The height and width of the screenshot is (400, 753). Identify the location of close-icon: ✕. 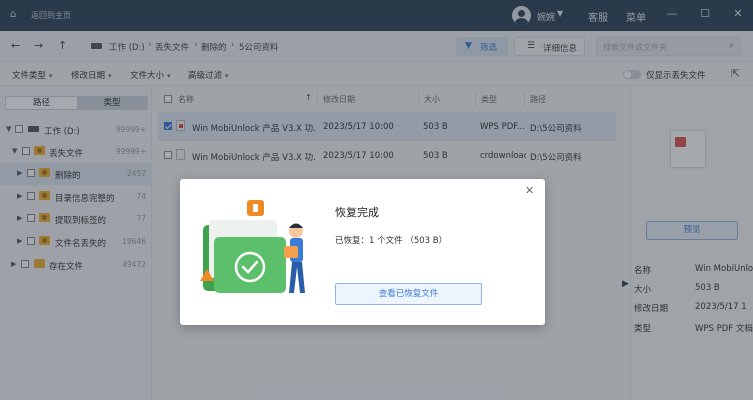
(529, 190).